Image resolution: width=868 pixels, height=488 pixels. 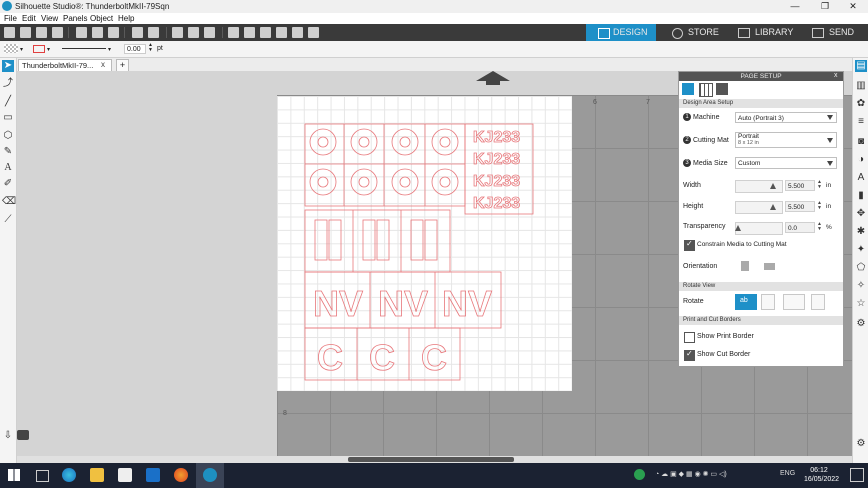 What do you see at coordinates (8, 66) in the screenshot?
I see `select-arrow-icon: ➤` at bounding box center [8, 66].